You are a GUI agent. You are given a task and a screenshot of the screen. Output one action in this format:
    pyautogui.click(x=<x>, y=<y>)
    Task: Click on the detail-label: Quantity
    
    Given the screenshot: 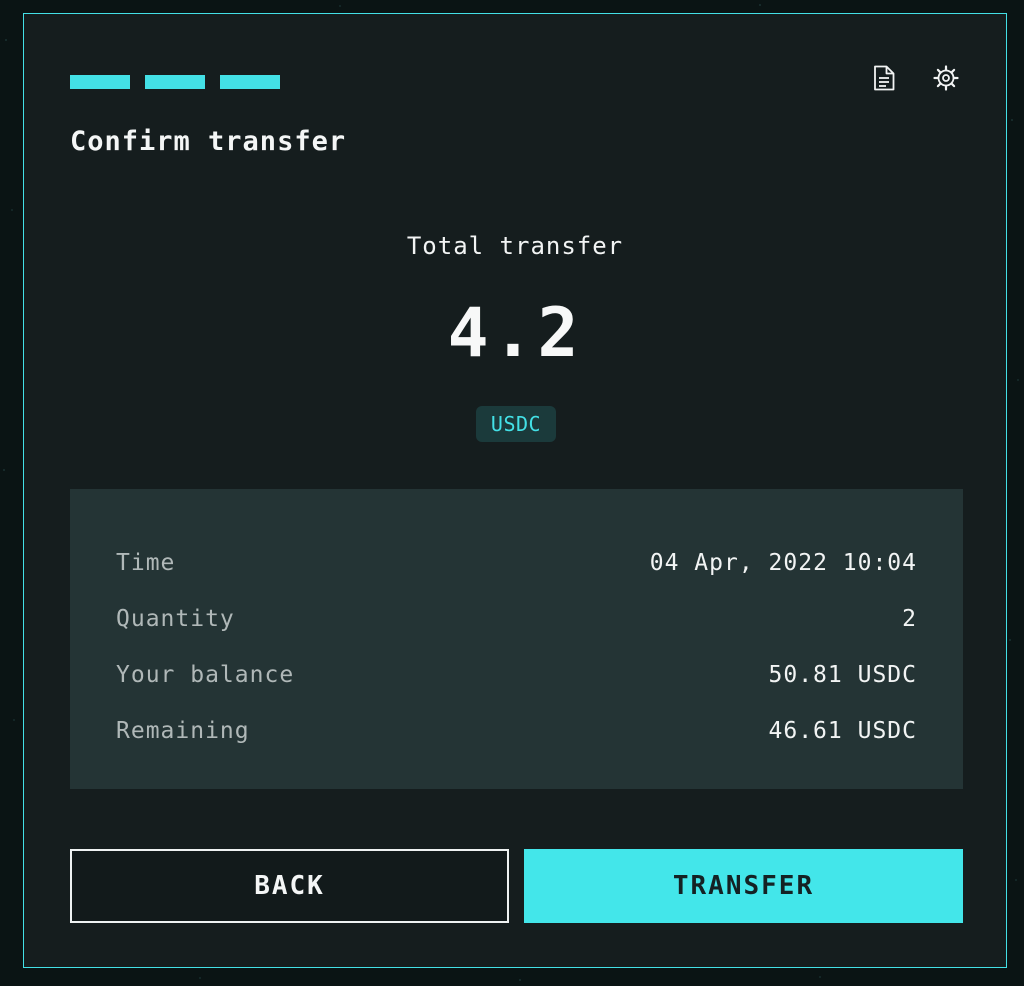 What is the action you would take?
    pyautogui.click(x=175, y=619)
    